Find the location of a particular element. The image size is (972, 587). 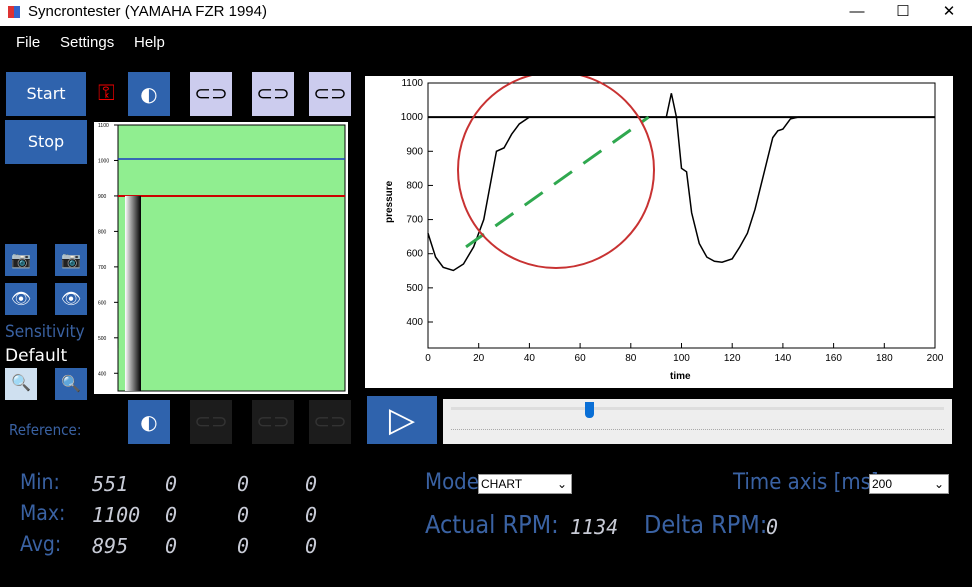

stat-label: Min: is located at coordinates (40, 482).